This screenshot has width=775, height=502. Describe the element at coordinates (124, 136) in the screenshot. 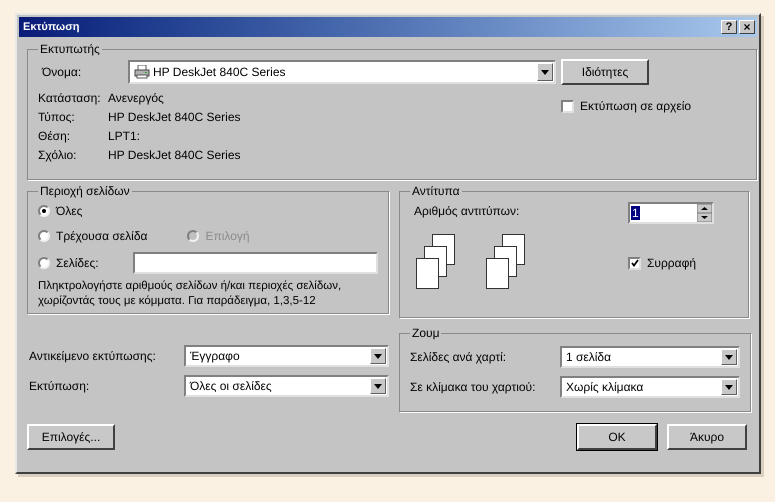

I see `detail-value: LPT1:` at that location.